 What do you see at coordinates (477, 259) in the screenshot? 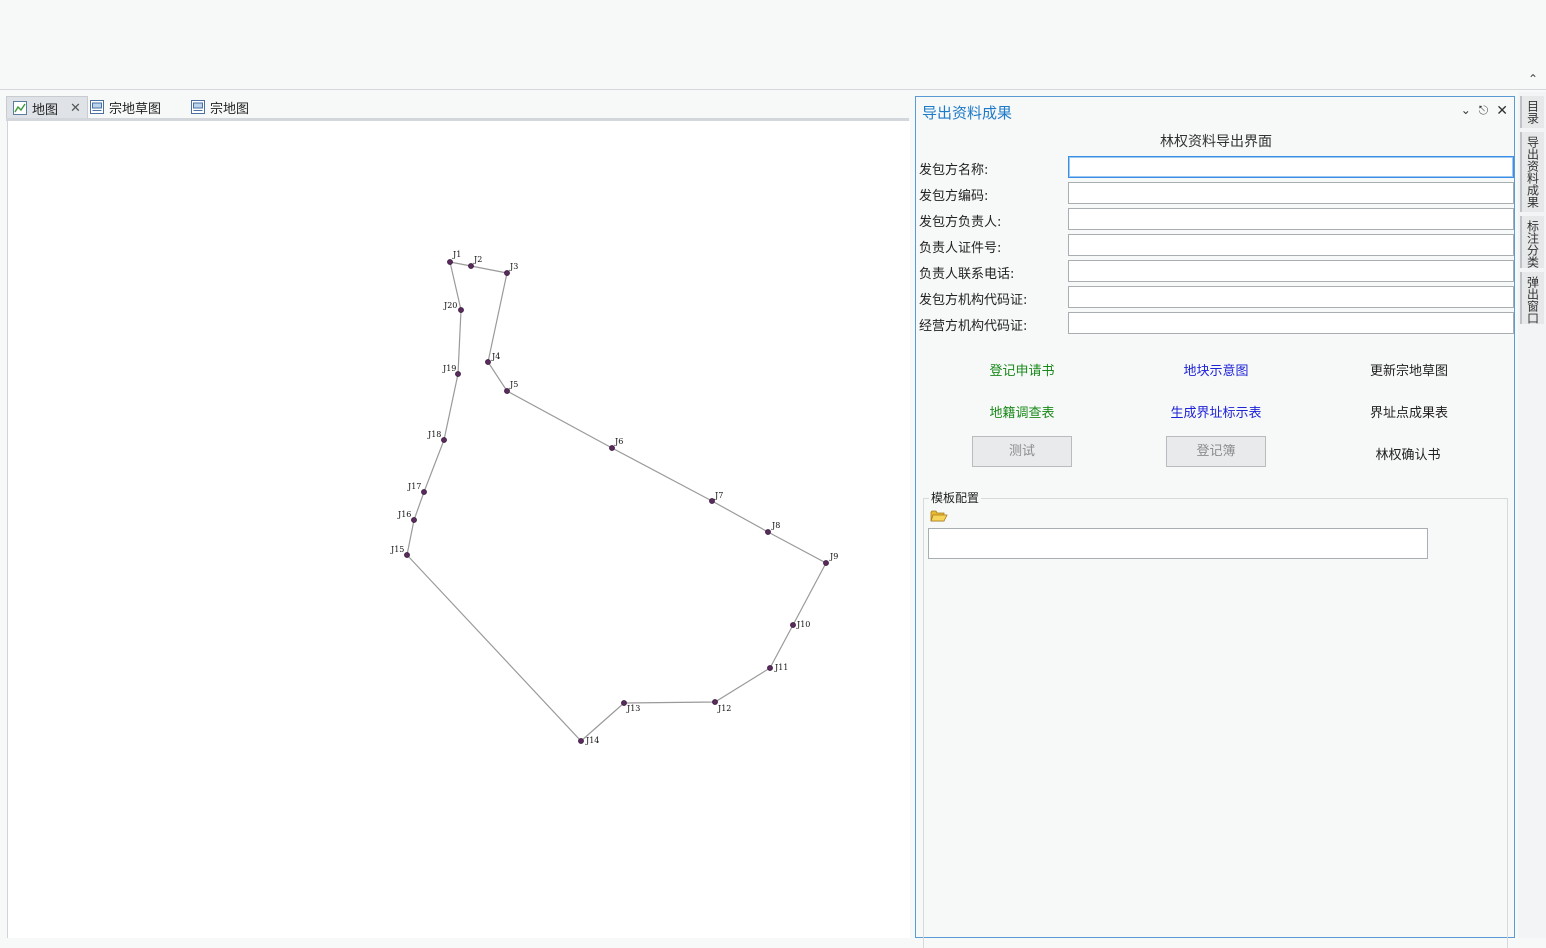
I see `boundary-point-label: J2` at bounding box center [477, 259].